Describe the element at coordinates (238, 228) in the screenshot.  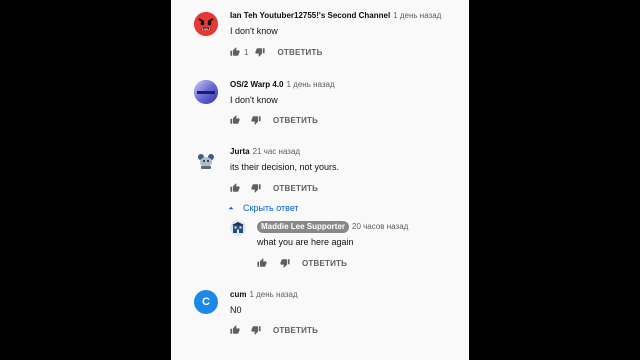
I see `avatar-building-icon` at that location.